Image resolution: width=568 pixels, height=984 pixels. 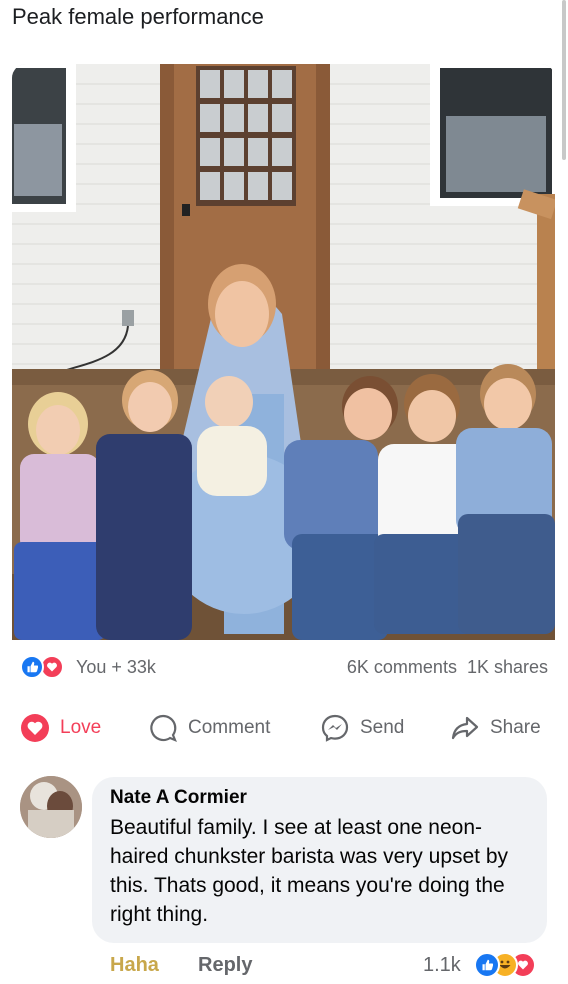 I want to click on comment-label: Comment, so click(x=229, y=727).